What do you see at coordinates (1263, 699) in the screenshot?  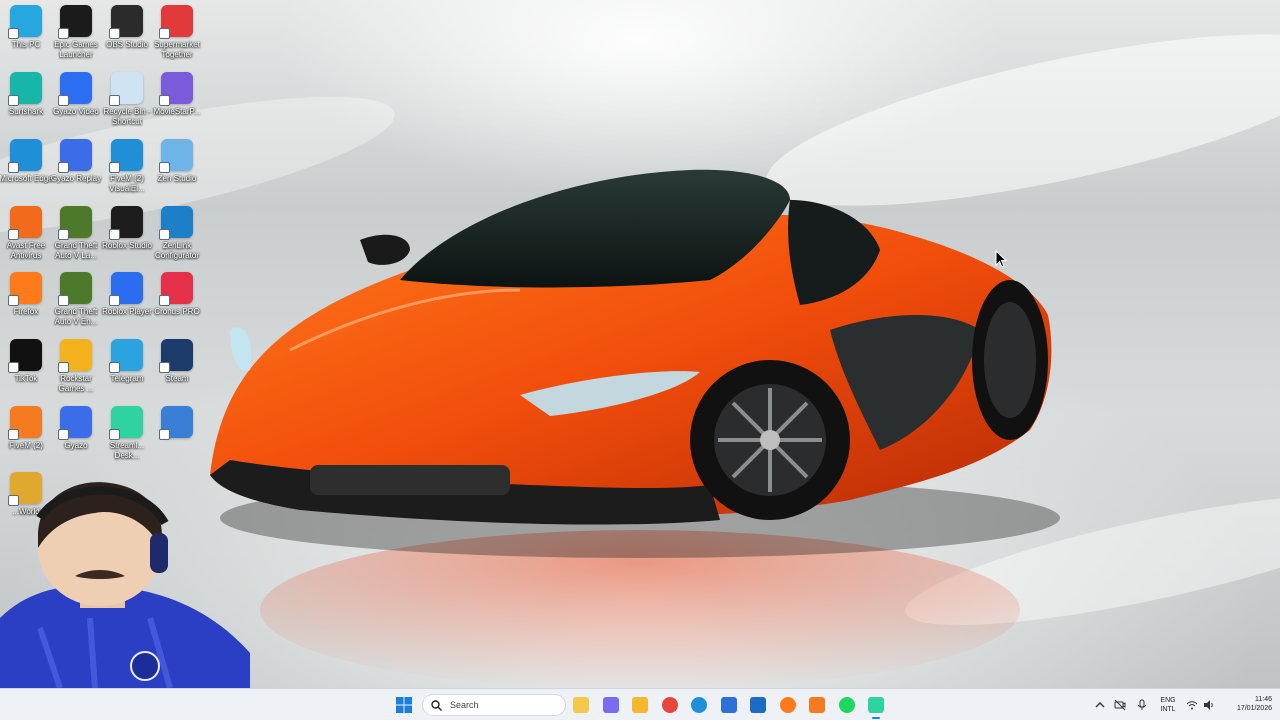 I see `clock-time: 11:46` at bounding box center [1263, 699].